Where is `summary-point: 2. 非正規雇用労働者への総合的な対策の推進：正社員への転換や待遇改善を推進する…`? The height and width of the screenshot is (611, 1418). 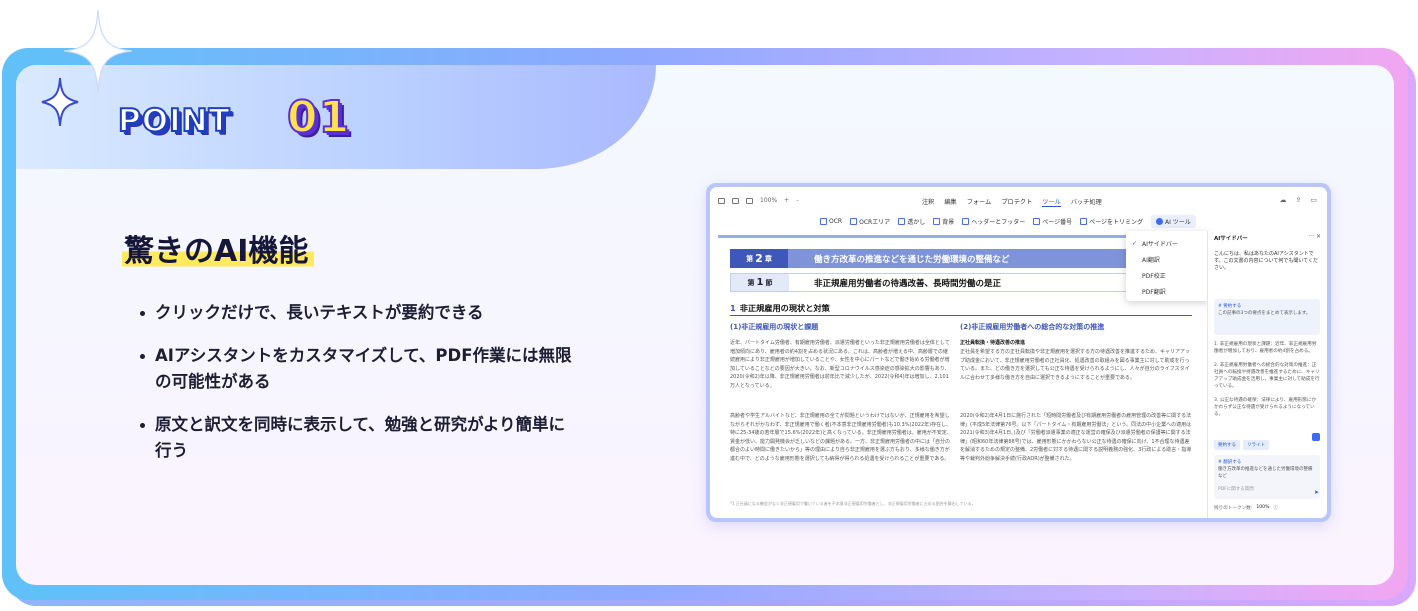 summary-point: 2. 非正規雇用労働者への総合的な対策の推進：正社員への転換や待遇改善を推進する… is located at coordinates (1267, 376).